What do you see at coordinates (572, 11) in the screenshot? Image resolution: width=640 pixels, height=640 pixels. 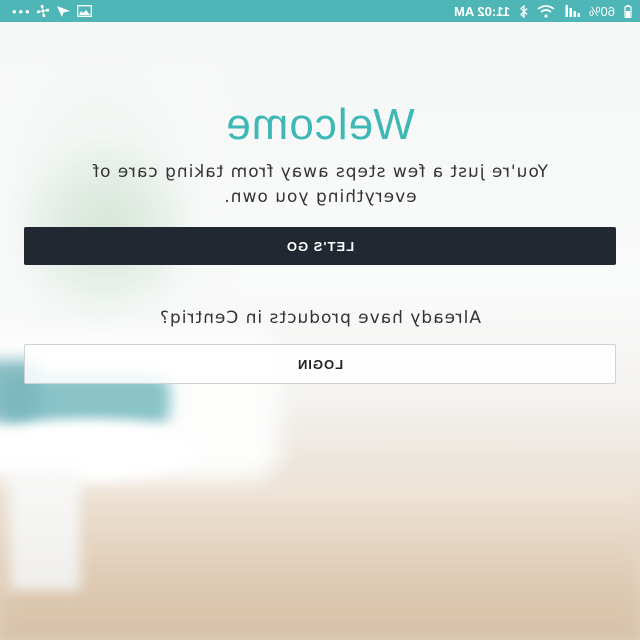 I see `signal-icon` at bounding box center [572, 11].